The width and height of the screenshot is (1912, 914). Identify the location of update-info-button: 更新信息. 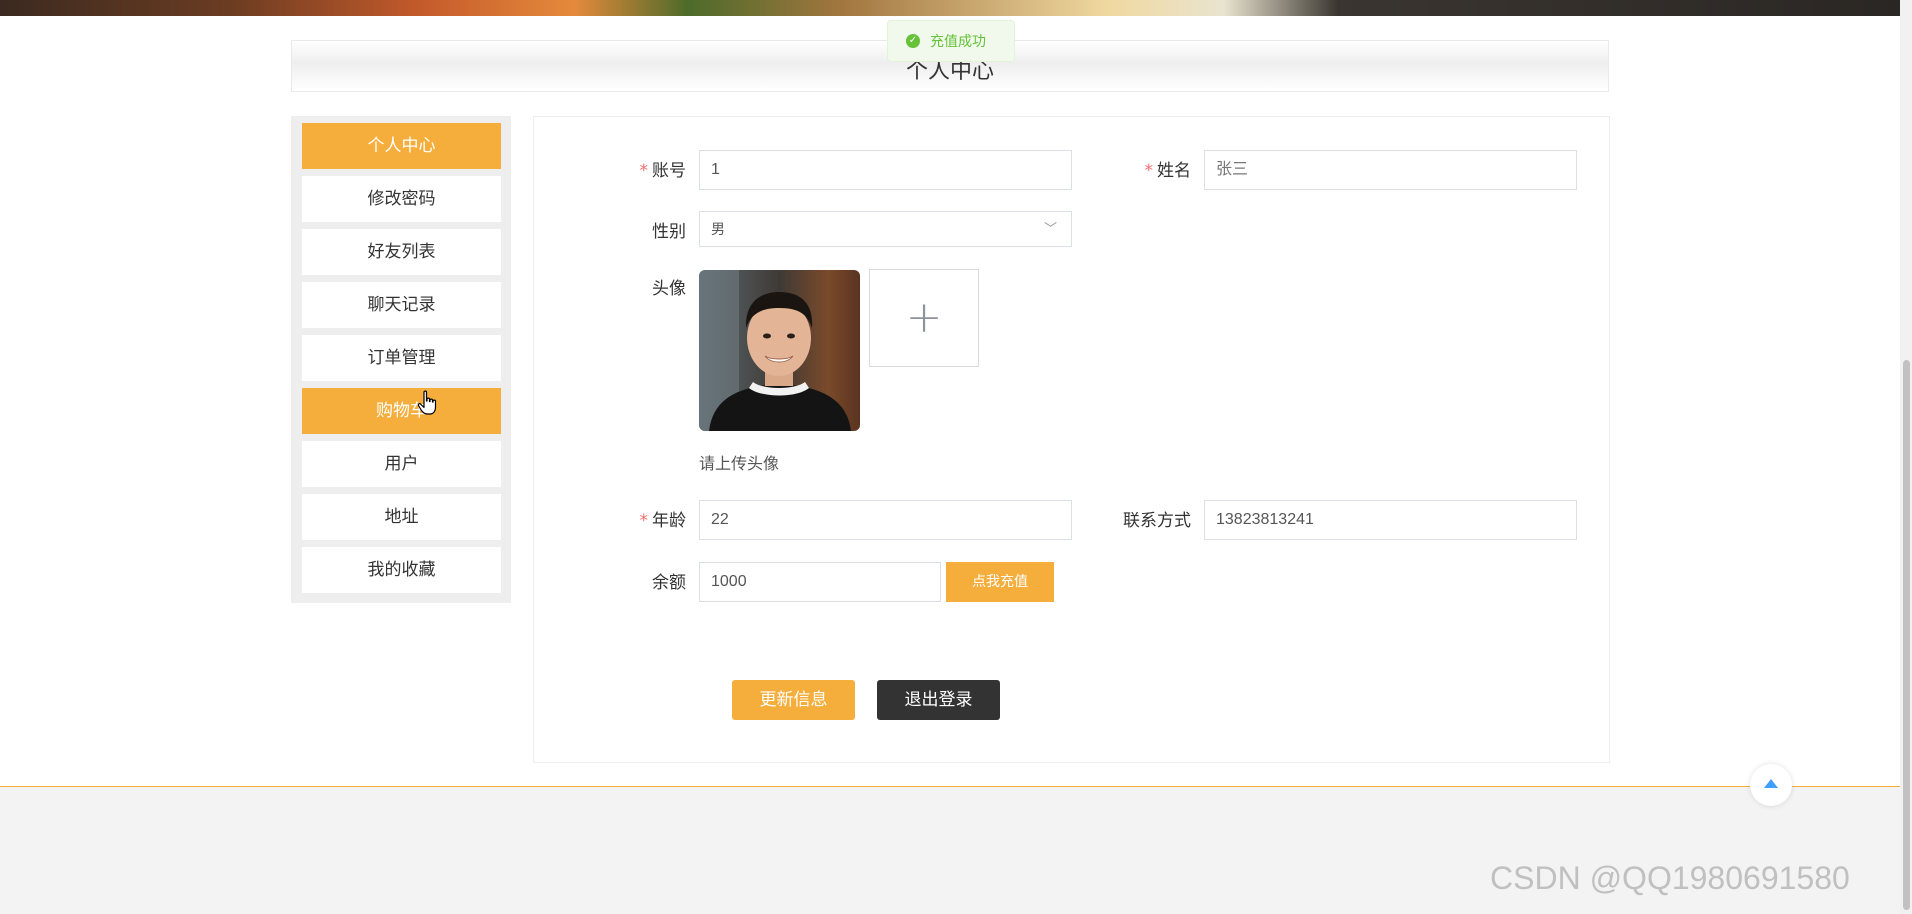
(793, 700).